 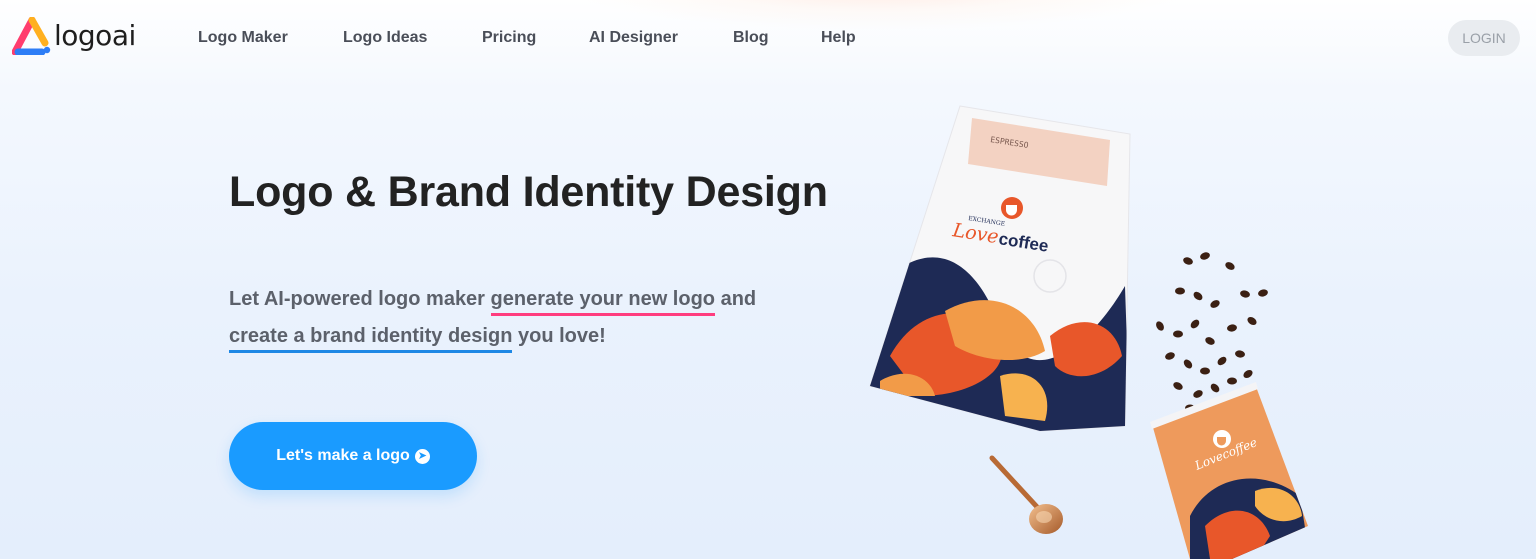 What do you see at coordinates (509, 38) in the screenshot?
I see `nav-pricing: Pricing` at bounding box center [509, 38].